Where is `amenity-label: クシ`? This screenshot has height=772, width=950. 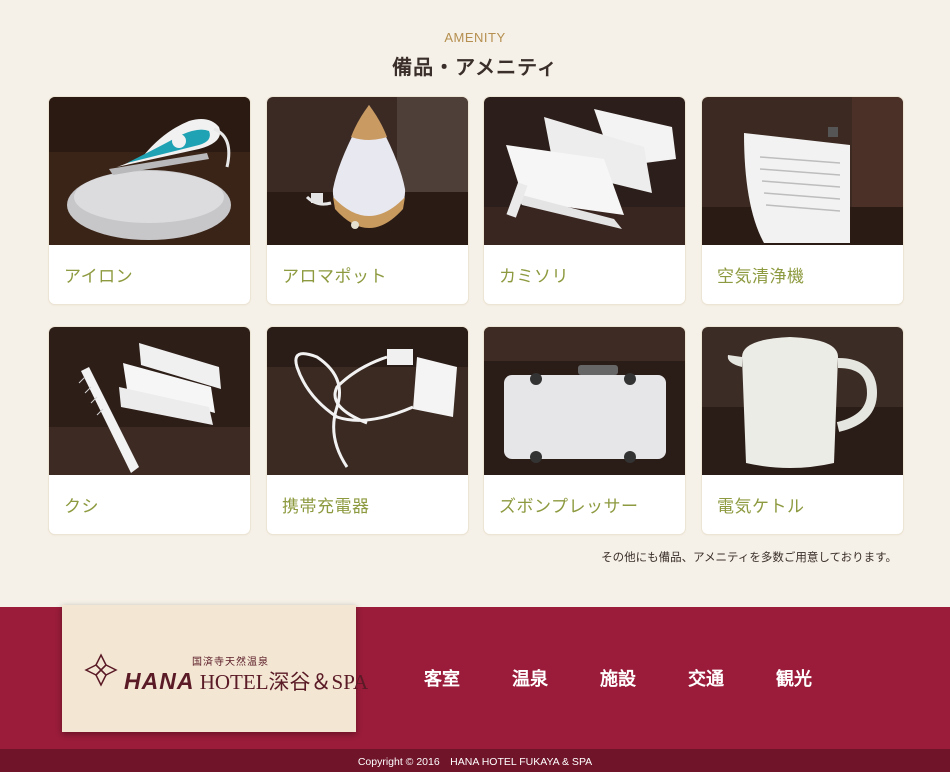
amenity-label: クシ is located at coordinates (81, 507).